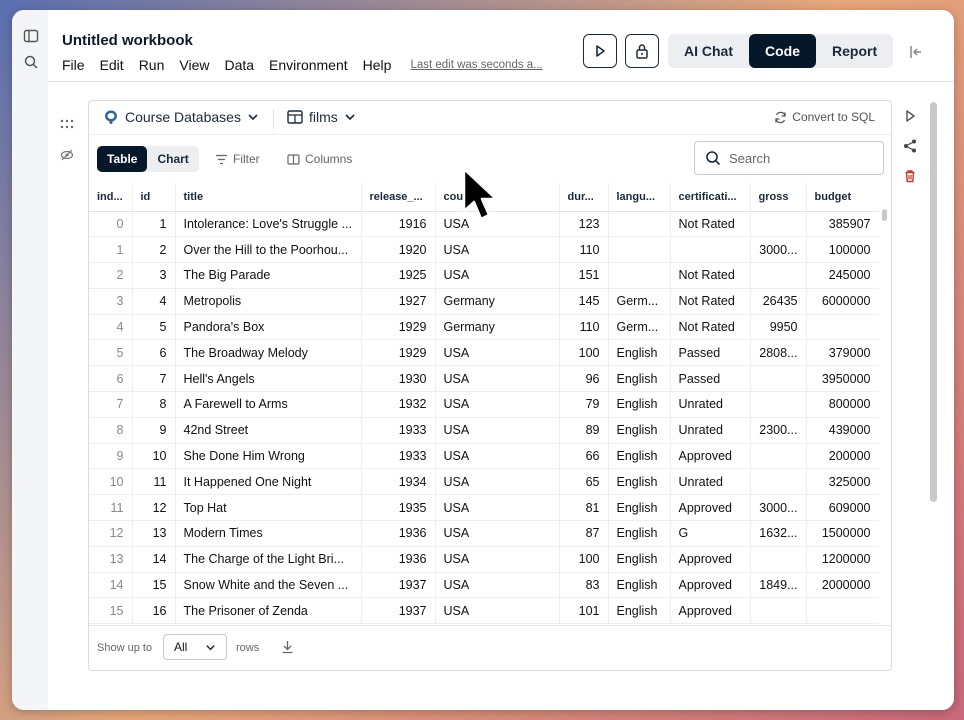  Describe the element at coordinates (122, 159) in the screenshot. I see `view-table-tab: Table` at that location.